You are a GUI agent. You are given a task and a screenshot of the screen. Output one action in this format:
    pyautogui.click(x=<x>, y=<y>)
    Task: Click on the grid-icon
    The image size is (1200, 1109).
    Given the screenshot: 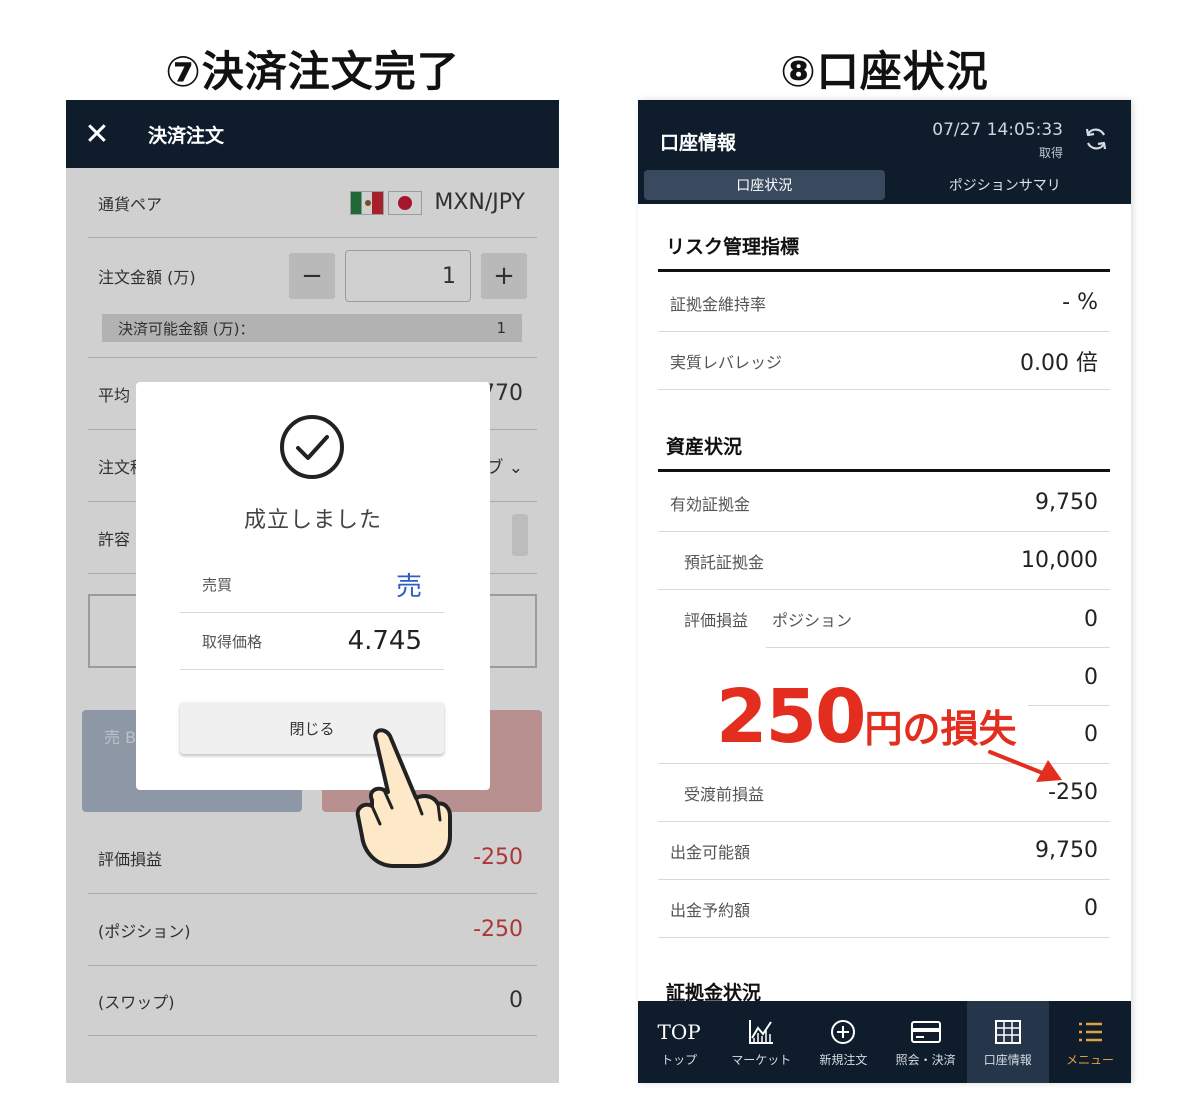 What is the action you would take?
    pyautogui.click(x=1008, y=1032)
    